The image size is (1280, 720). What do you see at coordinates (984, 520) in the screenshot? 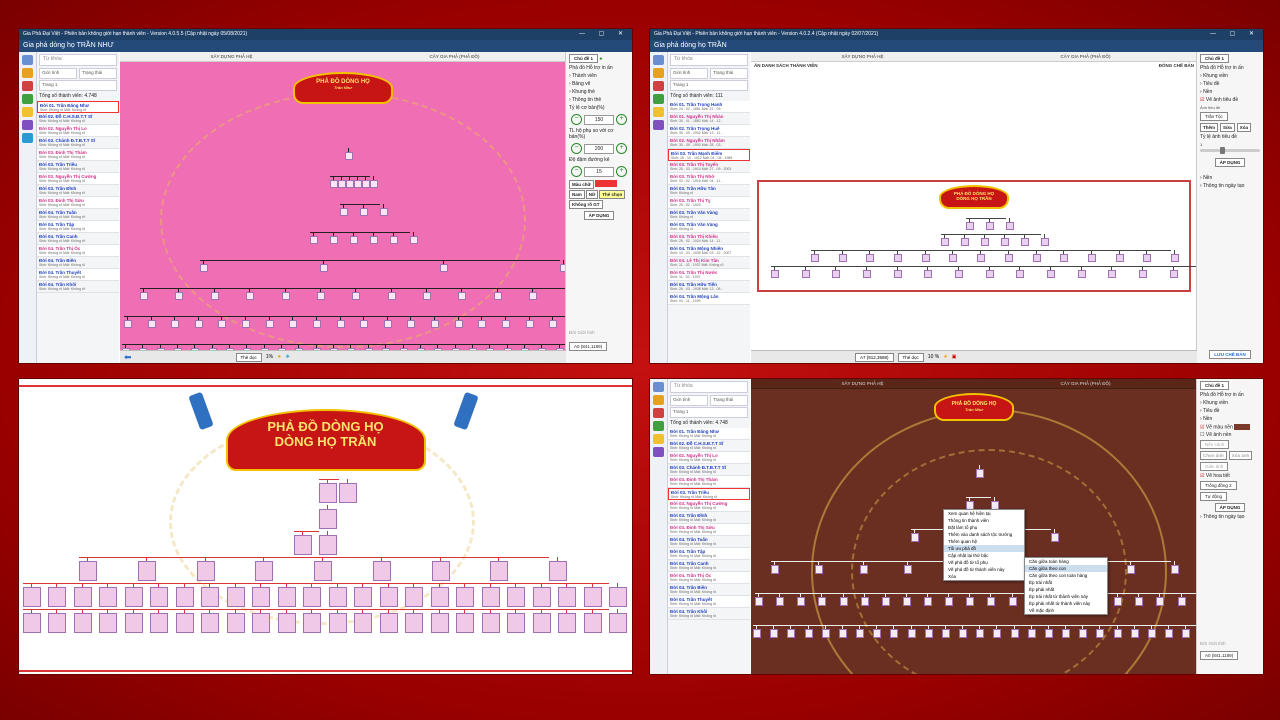
I see `menu-item: Thông tin thành viên` at bounding box center [984, 520].